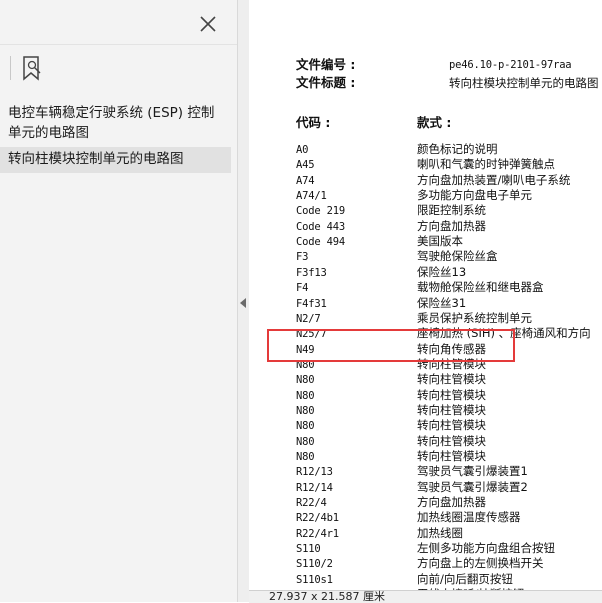  What do you see at coordinates (243, 303) in the screenshot?
I see `collapse-panel-arrow-icon` at bounding box center [243, 303].